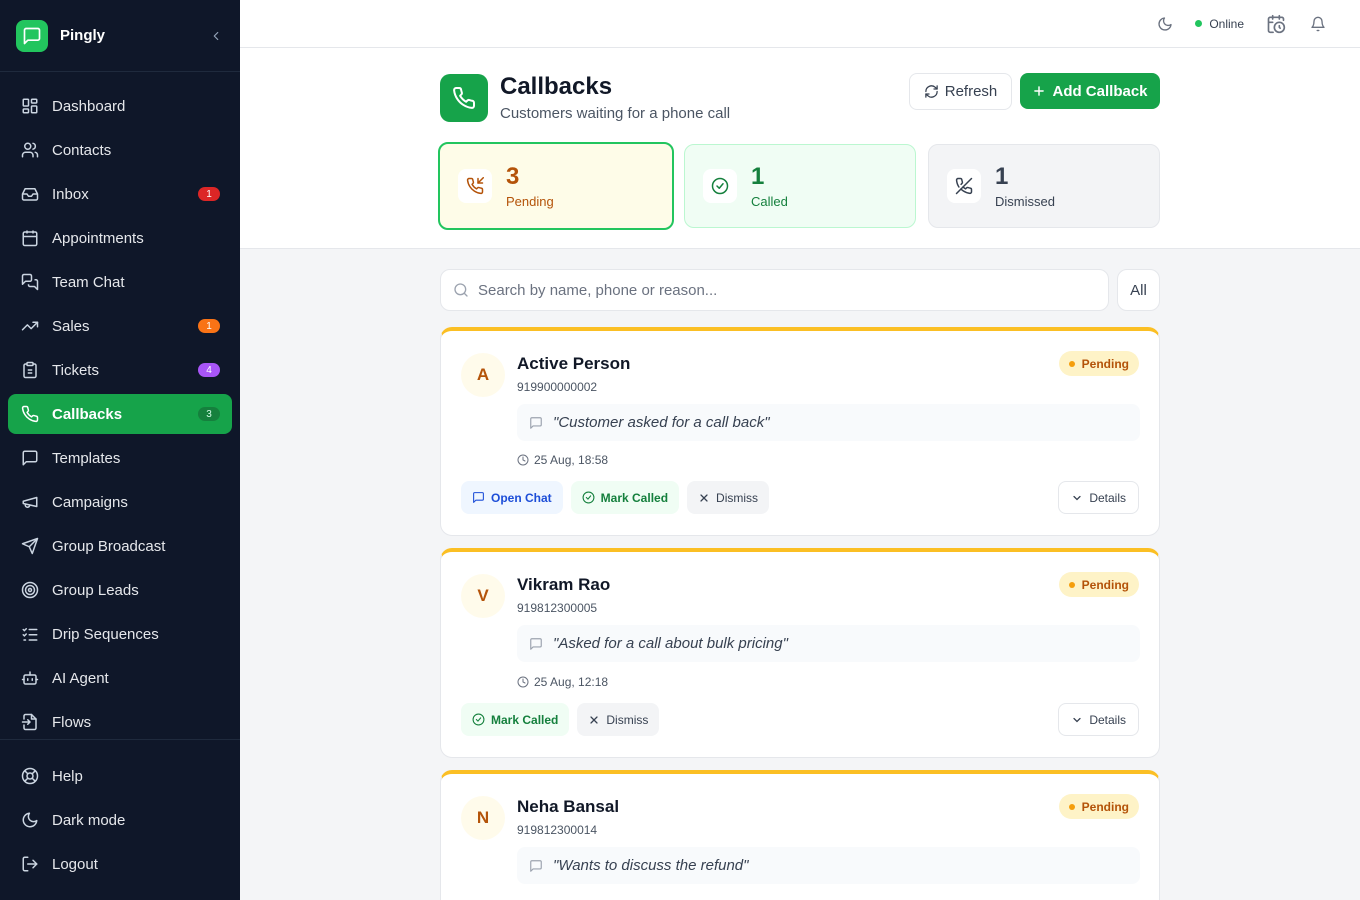  What do you see at coordinates (571, 460) in the screenshot?
I see `time-text: 25 Aug, 18:58` at bounding box center [571, 460].